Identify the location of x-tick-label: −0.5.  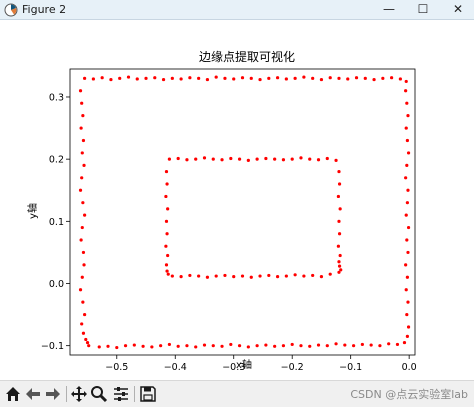
(116, 367).